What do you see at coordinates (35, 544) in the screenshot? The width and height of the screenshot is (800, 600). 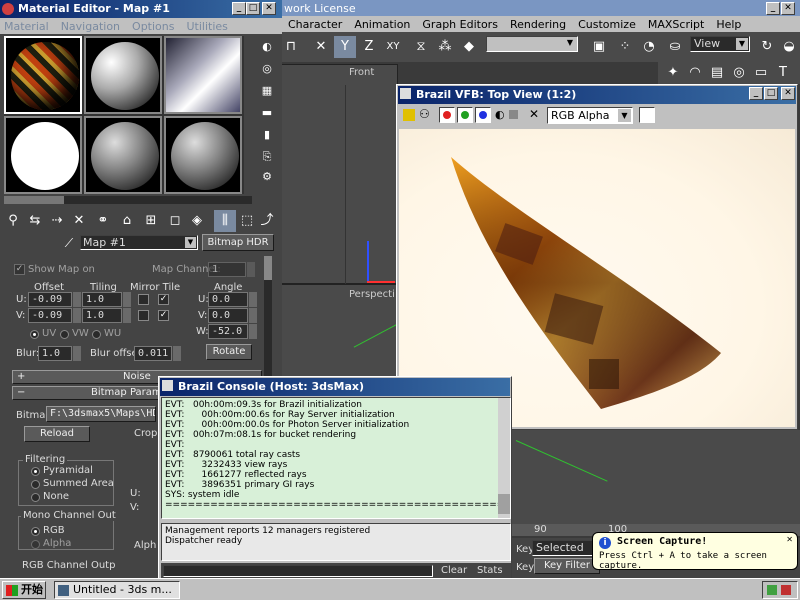 I see `mono-alpha-radio` at bounding box center [35, 544].